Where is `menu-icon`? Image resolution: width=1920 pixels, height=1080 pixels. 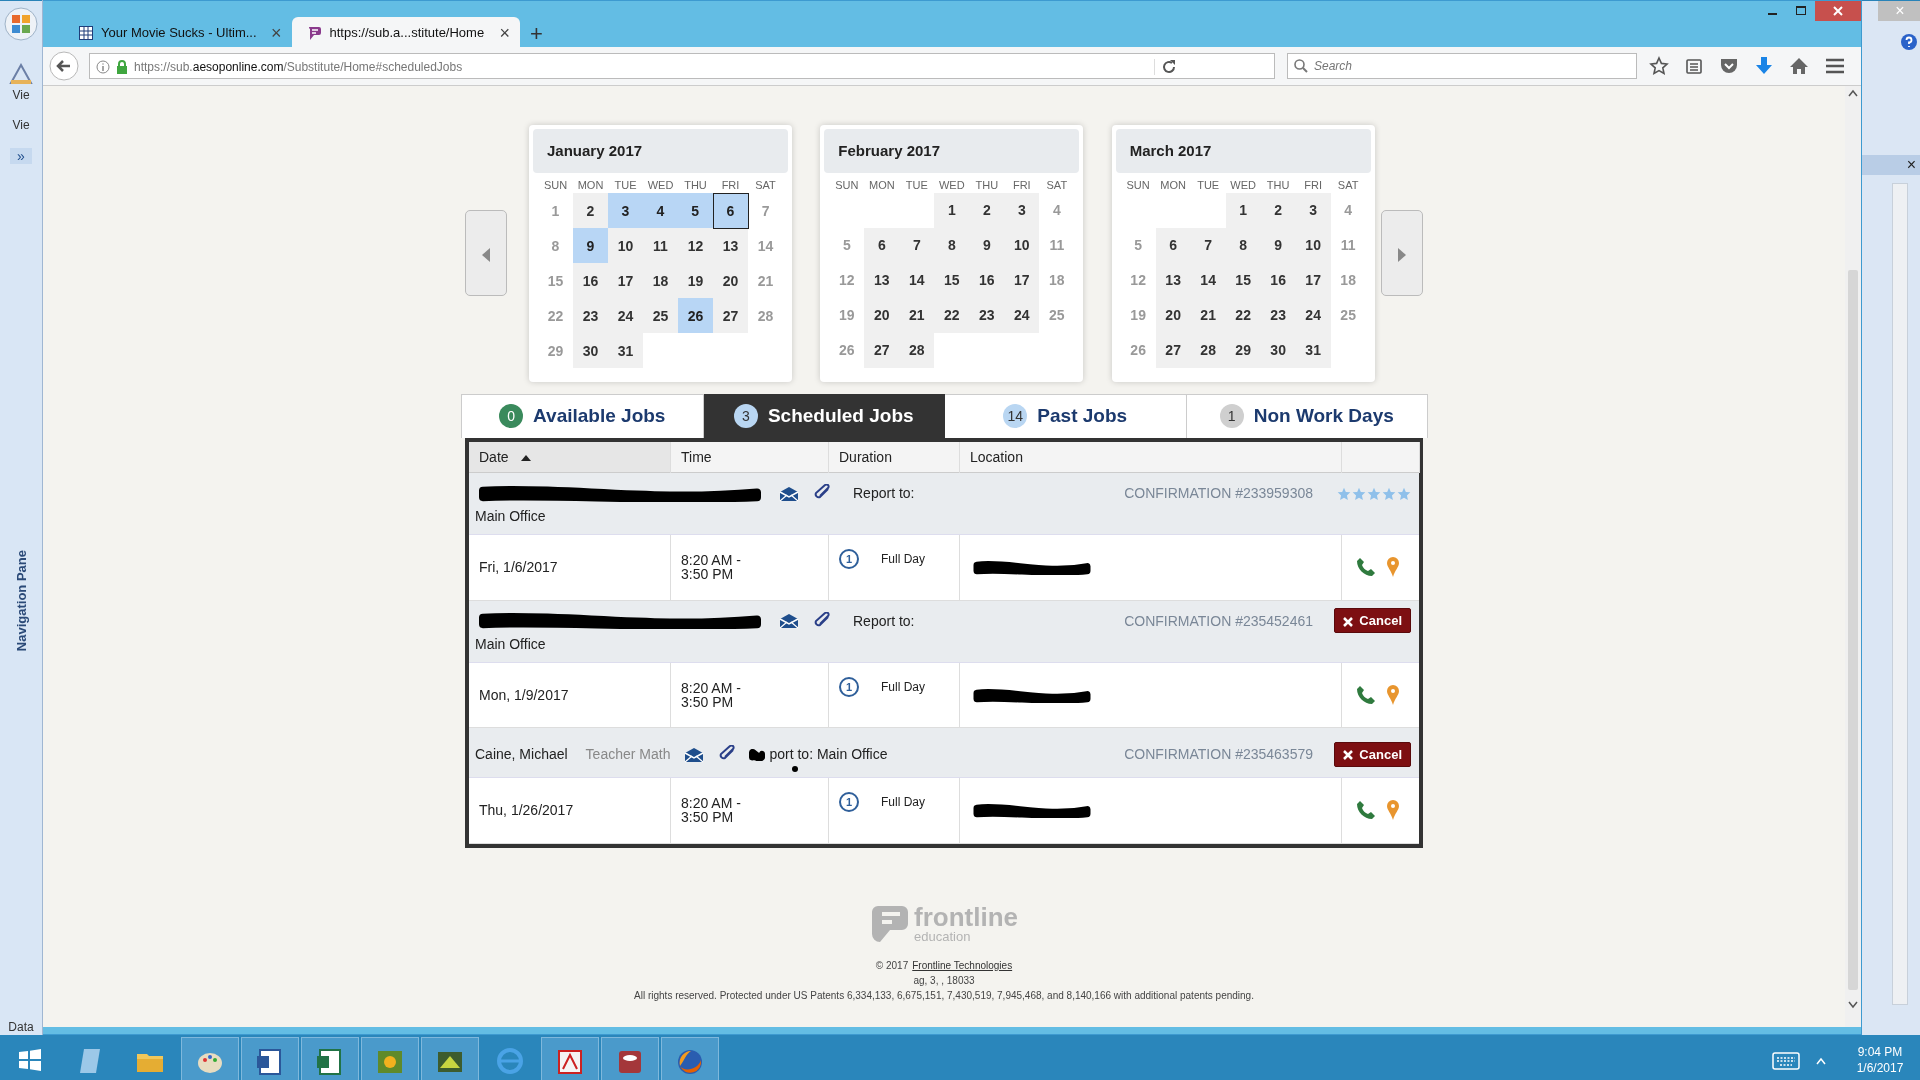
menu-icon is located at coordinates (1835, 65).